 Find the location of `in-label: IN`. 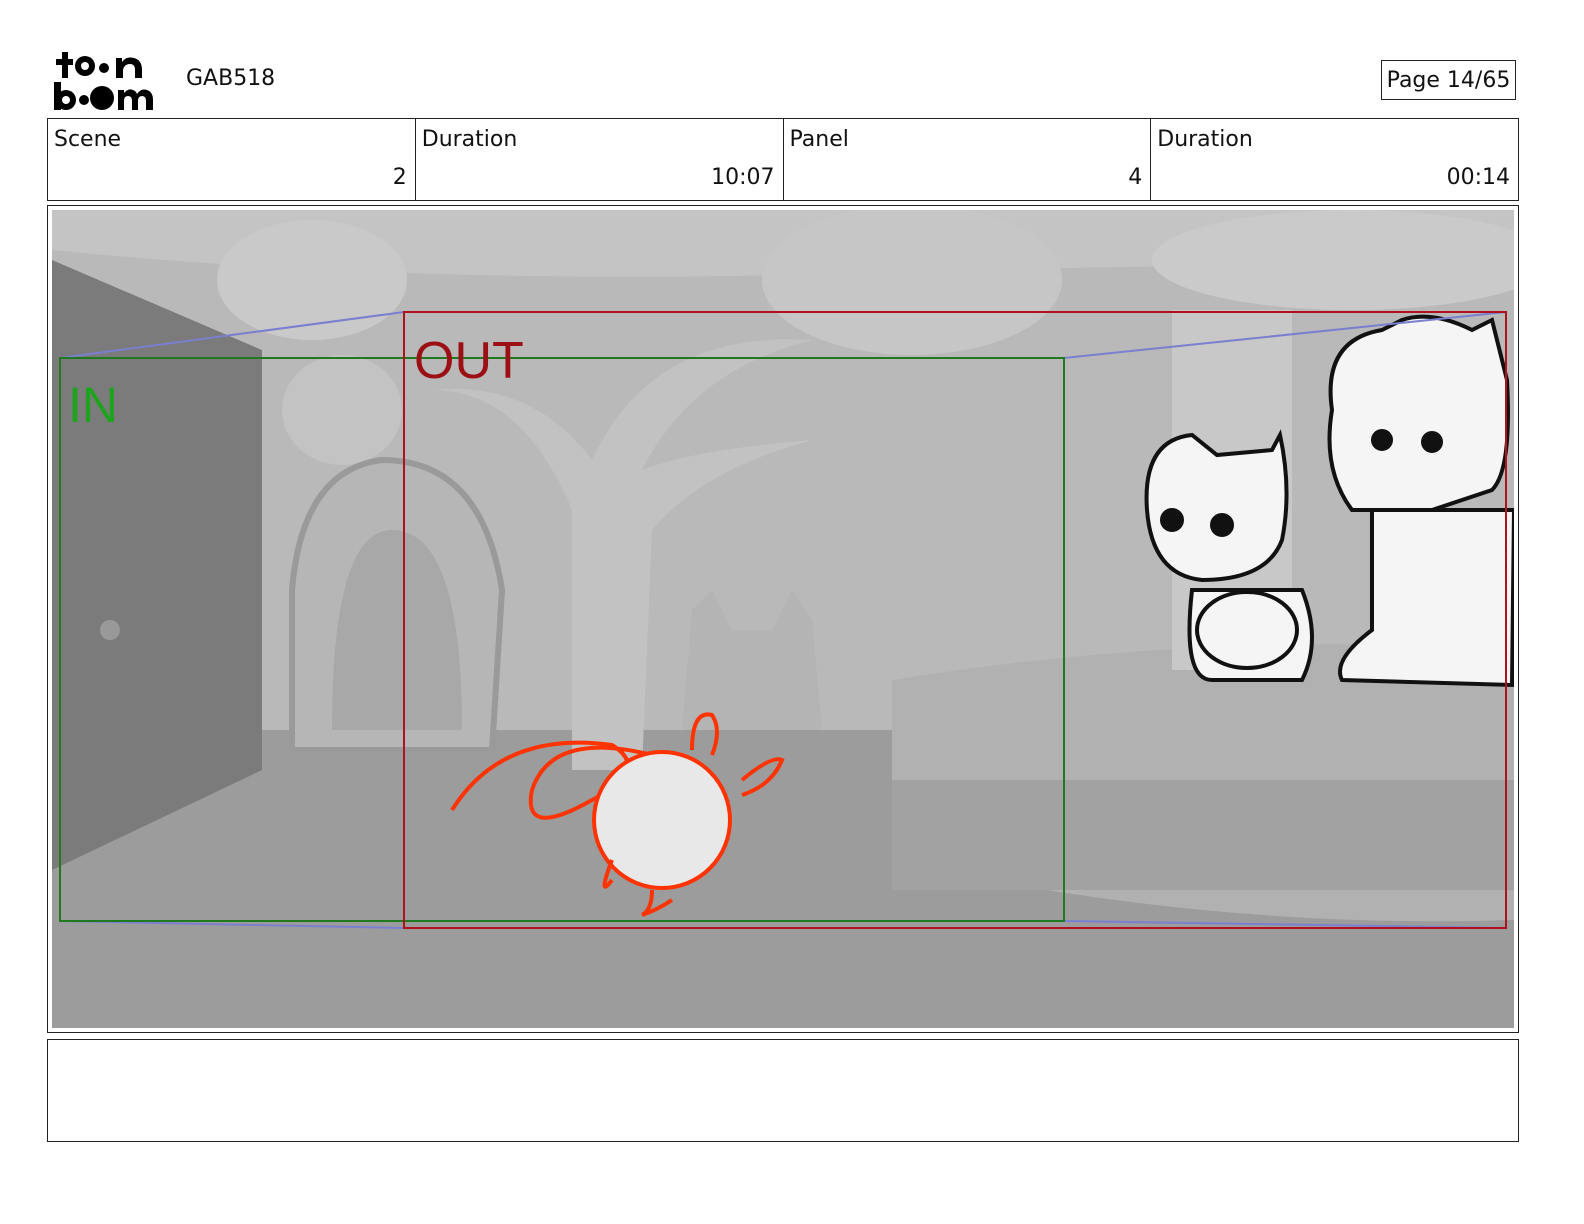

in-label: IN is located at coordinates (93, 405).